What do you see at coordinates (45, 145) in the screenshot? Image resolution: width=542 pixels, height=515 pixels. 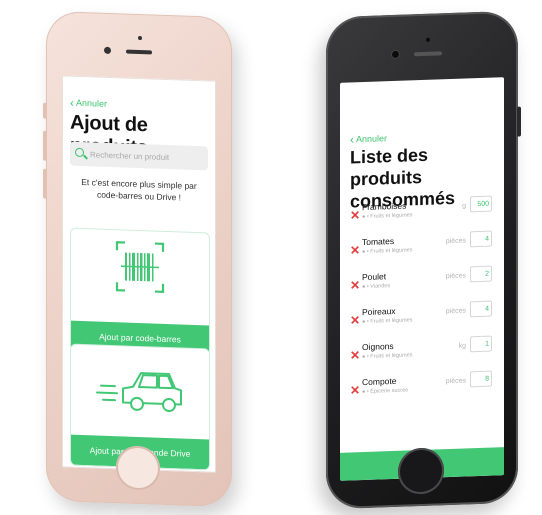 I see `volume-up-button` at bounding box center [45, 145].